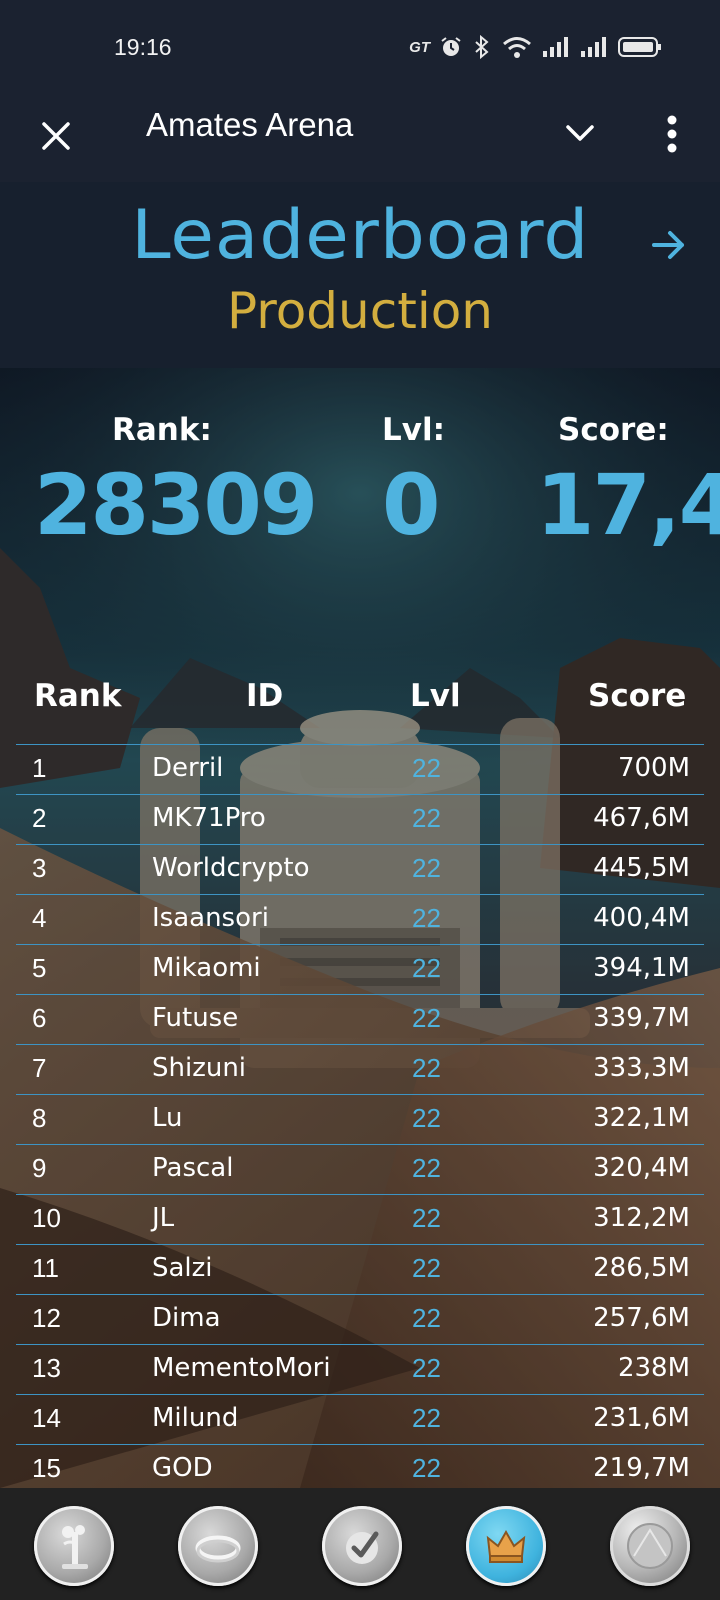 This screenshot has height=1600, width=720. I want to click on player-id-cell: Futuse, so click(195, 1018).